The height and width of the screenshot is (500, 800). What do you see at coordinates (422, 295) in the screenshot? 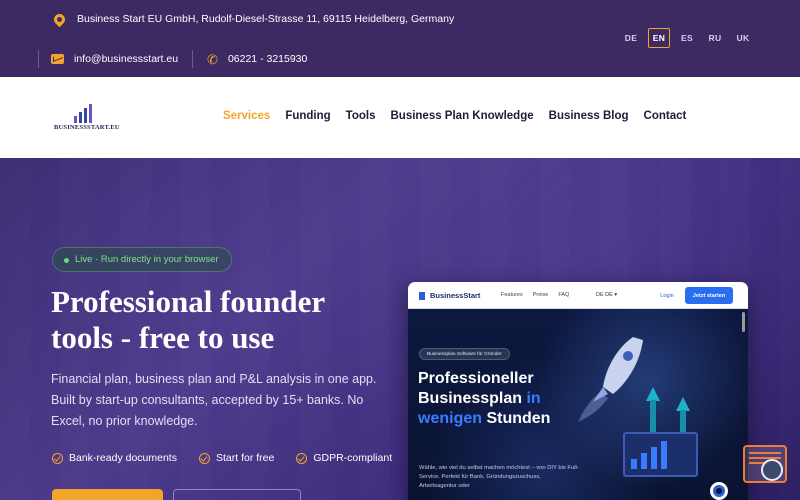
I see `mockup-logo-icon` at bounding box center [422, 295].